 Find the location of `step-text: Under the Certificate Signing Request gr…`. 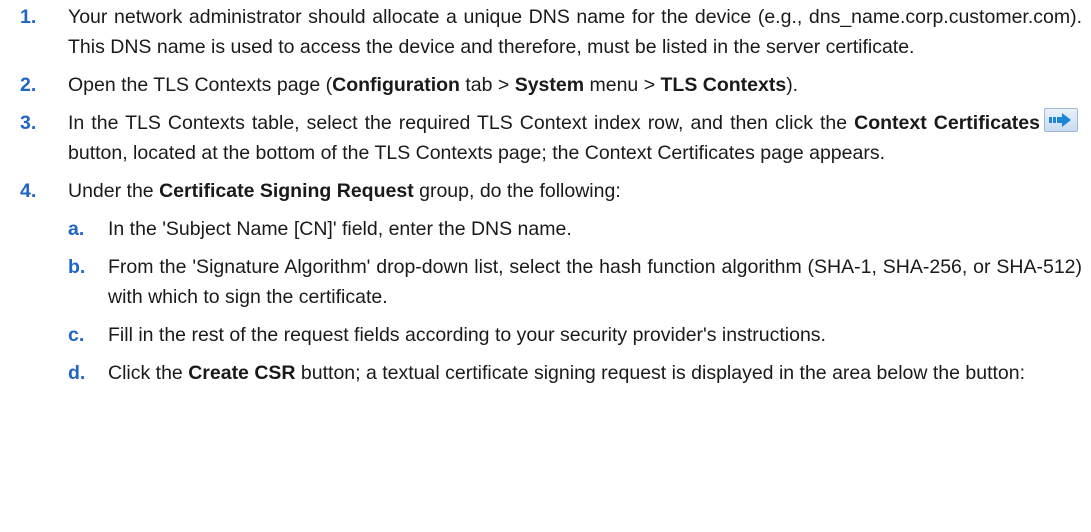

step-text: Under the Certificate Signing Request gr… is located at coordinates (575, 191).